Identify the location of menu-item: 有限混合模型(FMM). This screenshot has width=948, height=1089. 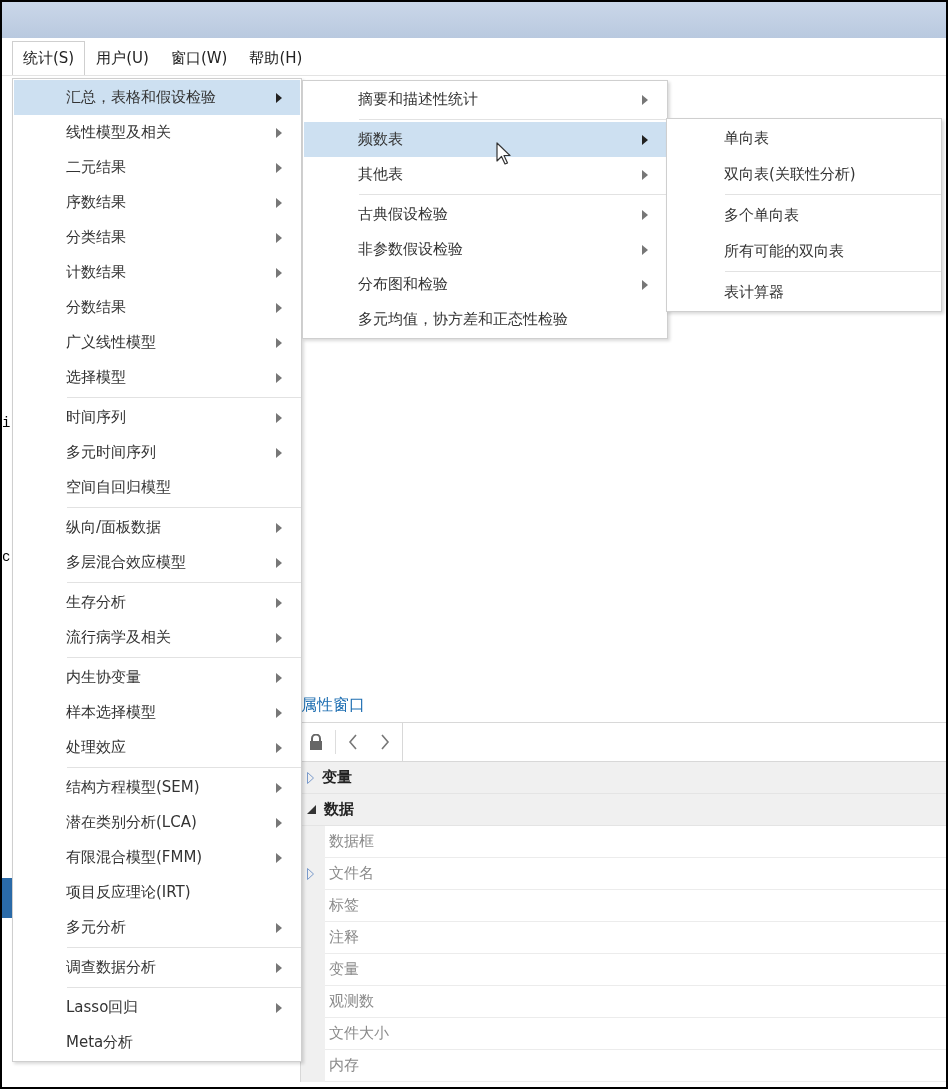
(157, 857).